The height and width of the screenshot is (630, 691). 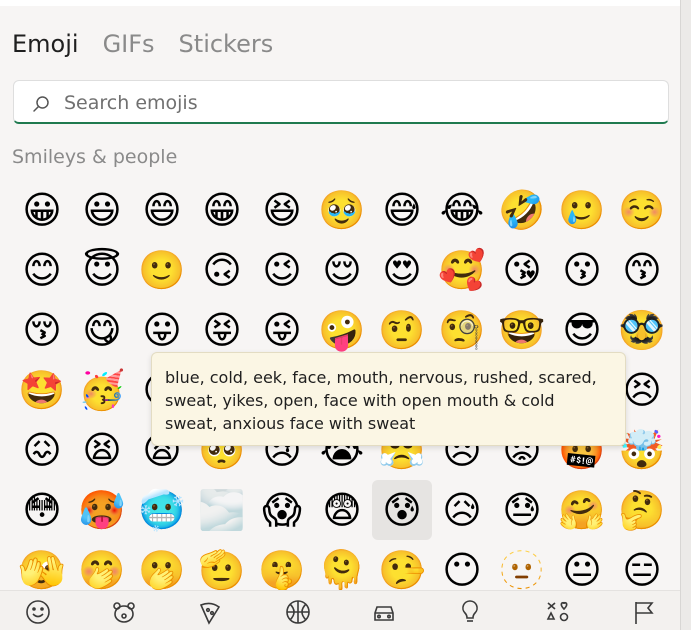 I want to click on emoji-cell: 🤪, so click(x=342, y=330).